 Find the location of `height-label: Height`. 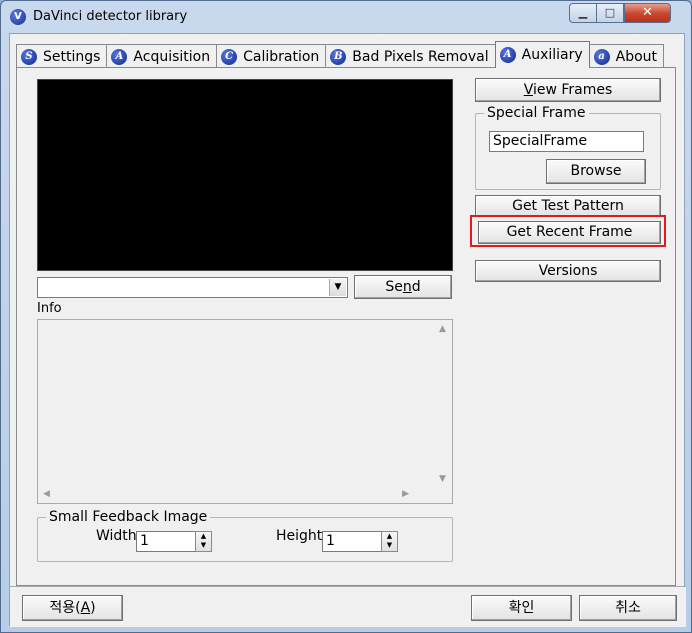

height-label: Height is located at coordinates (299, 536).